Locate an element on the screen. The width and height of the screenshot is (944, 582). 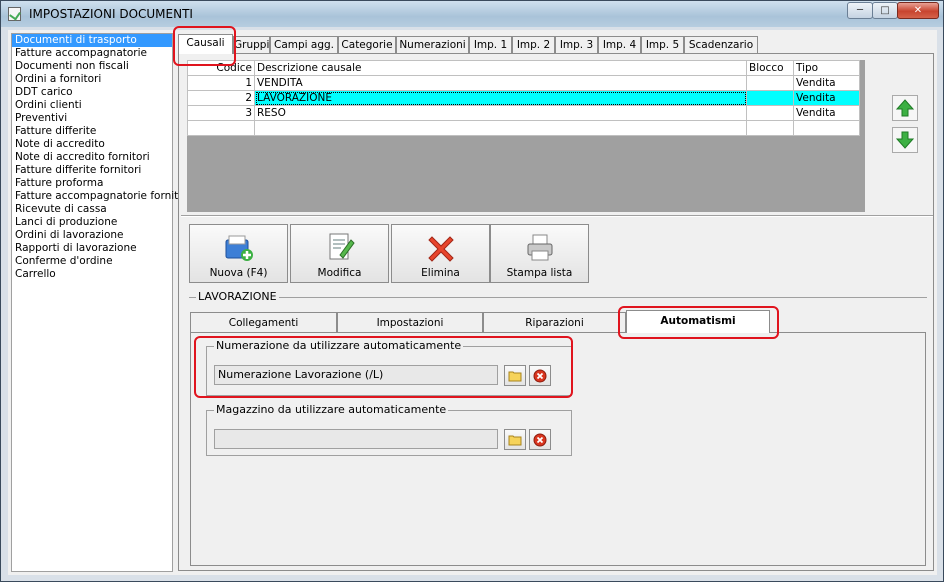
table-row-new is located at coordinates (523, 128).